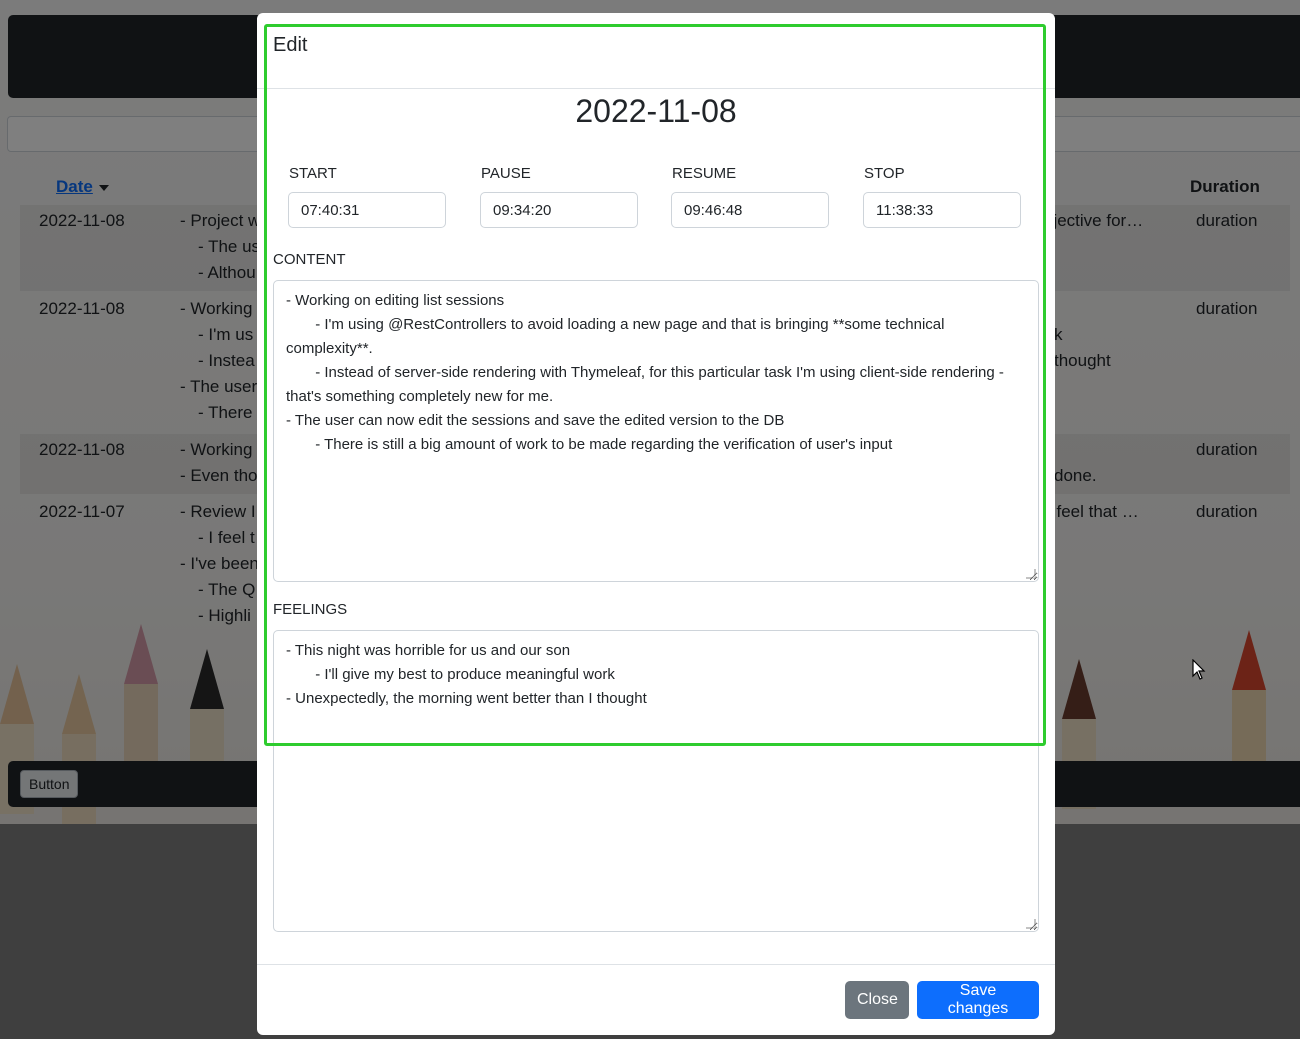 The image size is (1300, 1039). Describe the element at coordinates (884, 173) in the screenshot. I see `stop-label: STOP` at that location.